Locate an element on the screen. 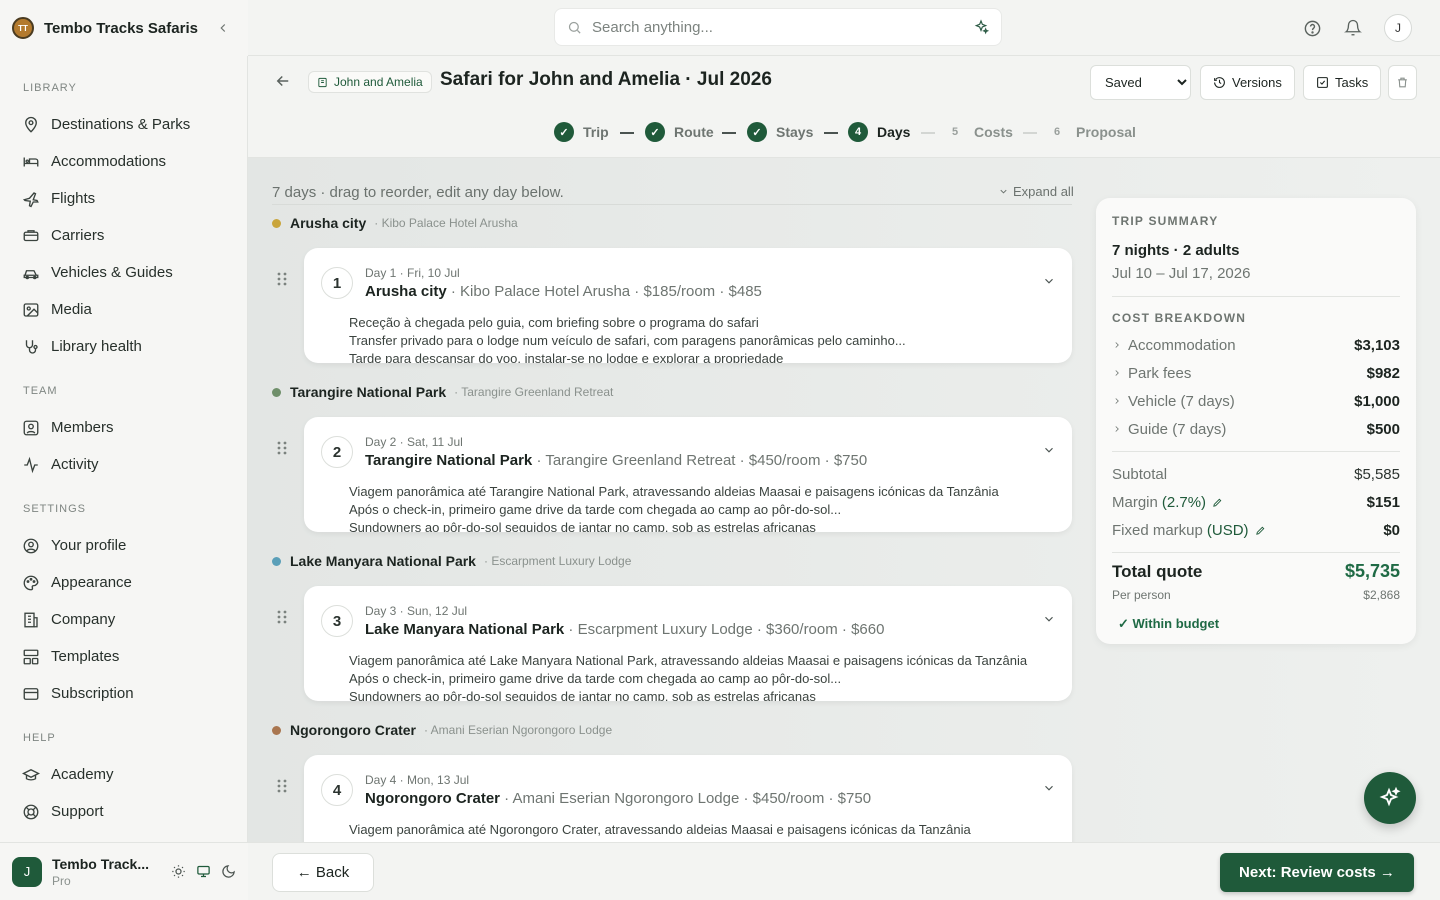 The image size is (1440, 900). destination-name: Arusha city is located at coordinates (328, 223).